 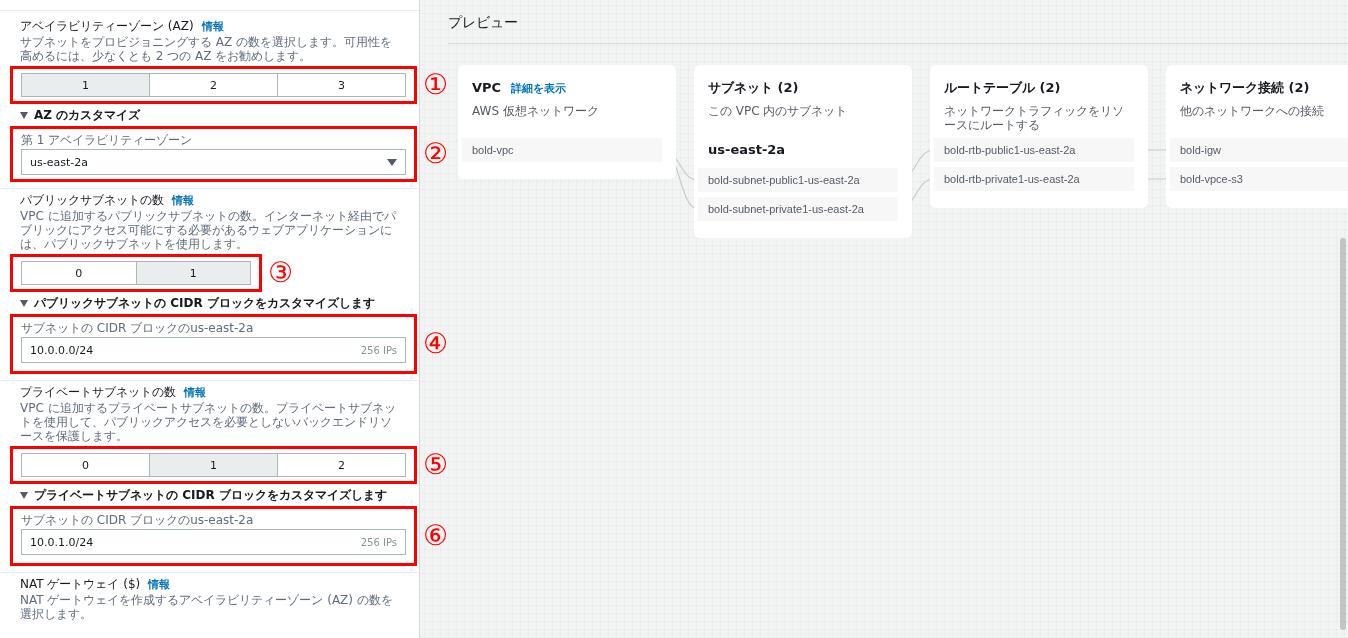 What do you see at coordinates (435, 536) in the screenshot?
I see `annotation-number: ⑥` at bounding box center [435, 536].